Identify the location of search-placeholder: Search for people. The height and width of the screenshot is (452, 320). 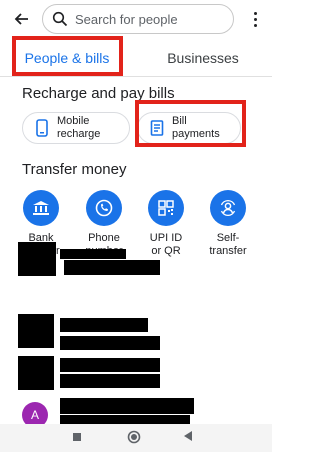
(126, 19).